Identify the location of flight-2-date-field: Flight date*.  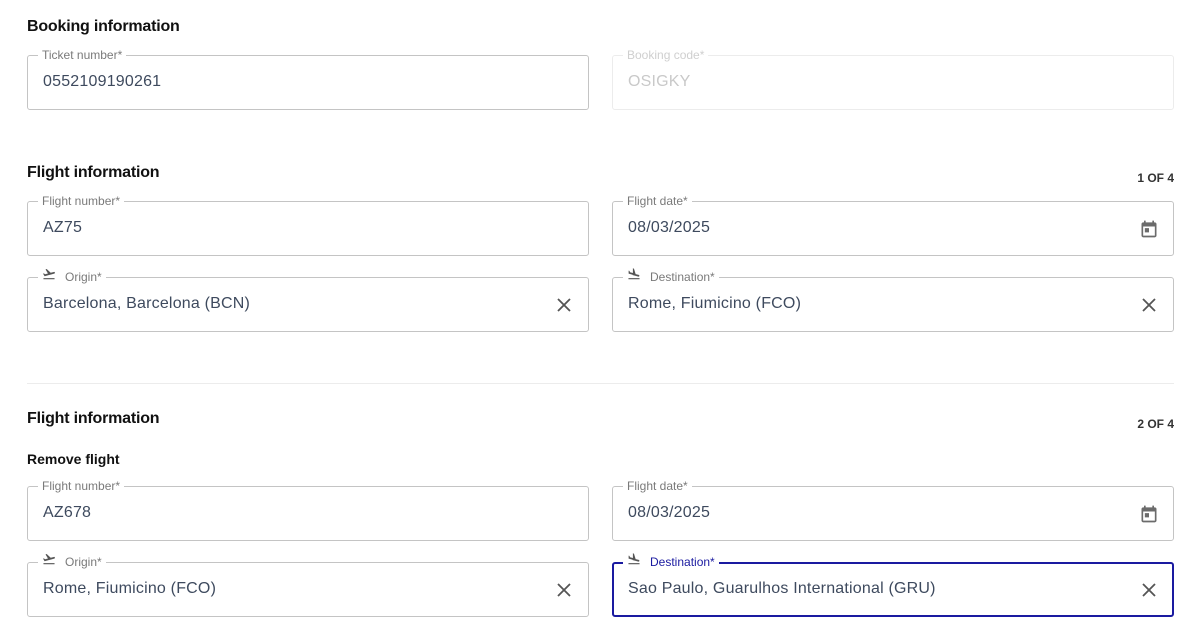
(893, 510).